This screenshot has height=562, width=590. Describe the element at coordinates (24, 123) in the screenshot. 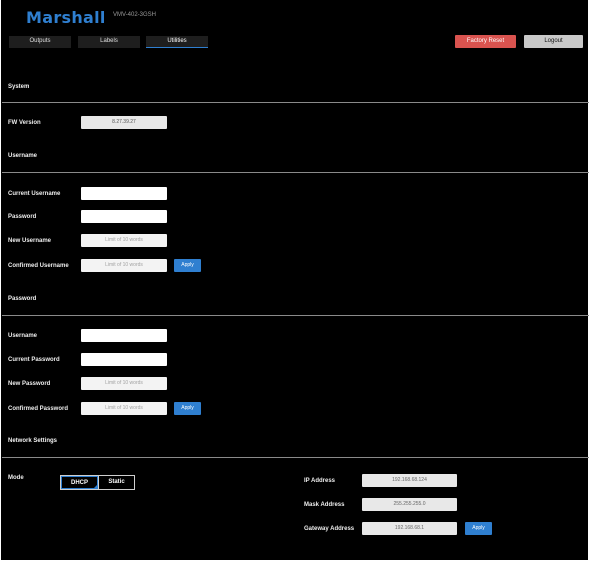

I see `fw-version-label: FW Version` at that location.